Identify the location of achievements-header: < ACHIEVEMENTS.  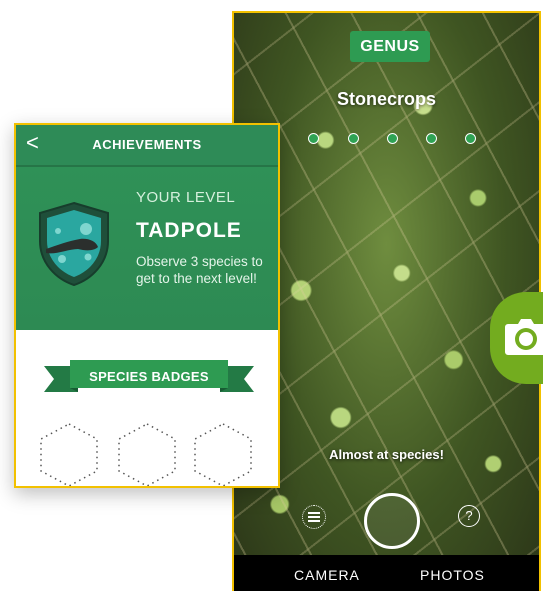
(147, 145).